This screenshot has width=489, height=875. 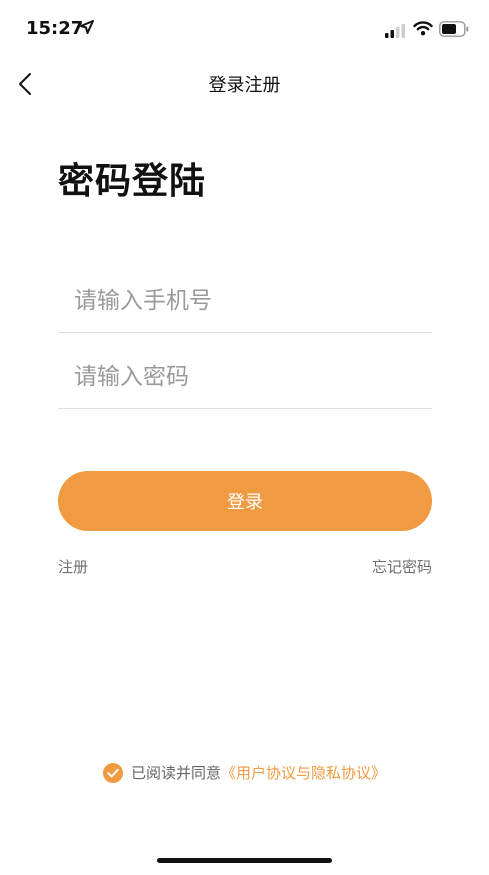 I want to click on status-time: 15:27, so click(x=55, y=28).